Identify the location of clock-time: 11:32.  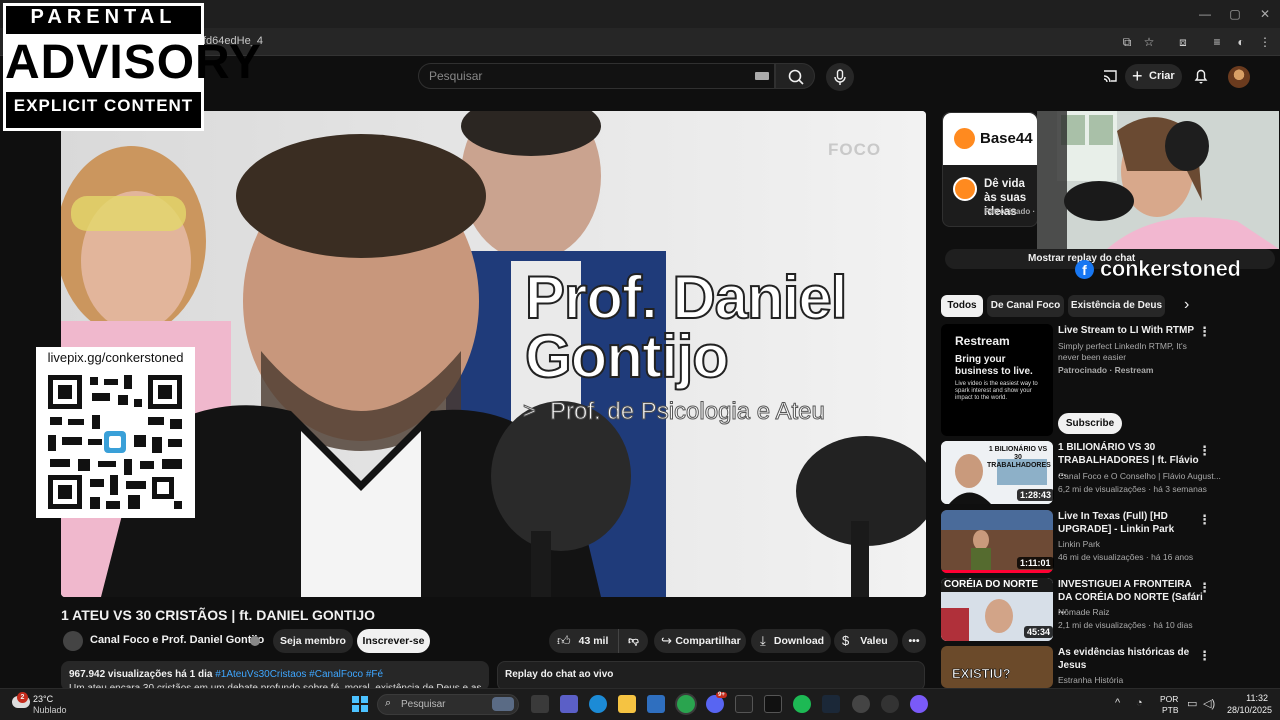
(1253, 698).